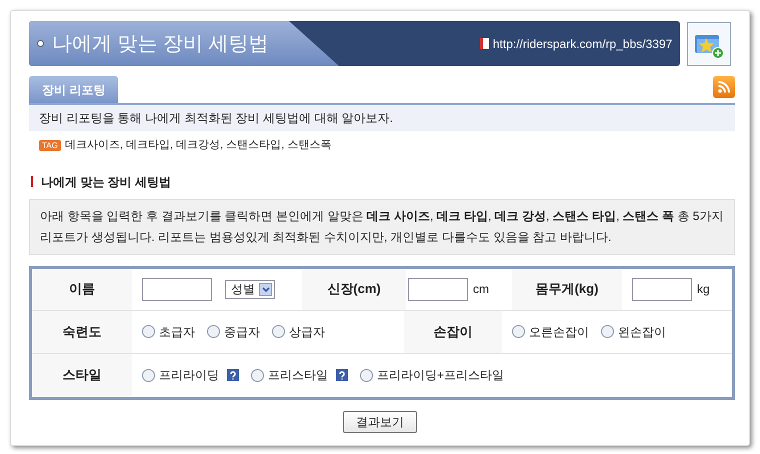  I want to click on result-button: 결과보기, so click(380, 421).